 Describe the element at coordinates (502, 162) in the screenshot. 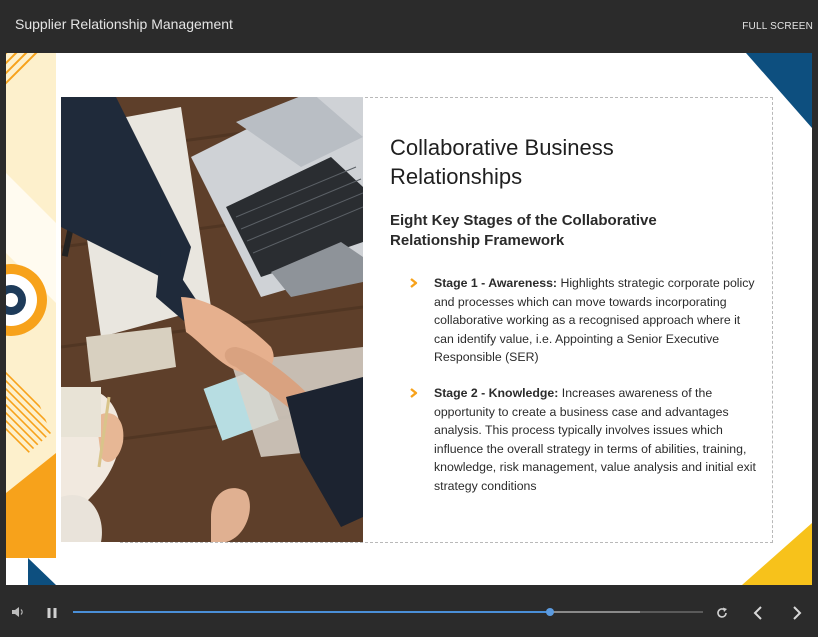

I see `slide-heading: Collaborative Business Relationships` at that location.